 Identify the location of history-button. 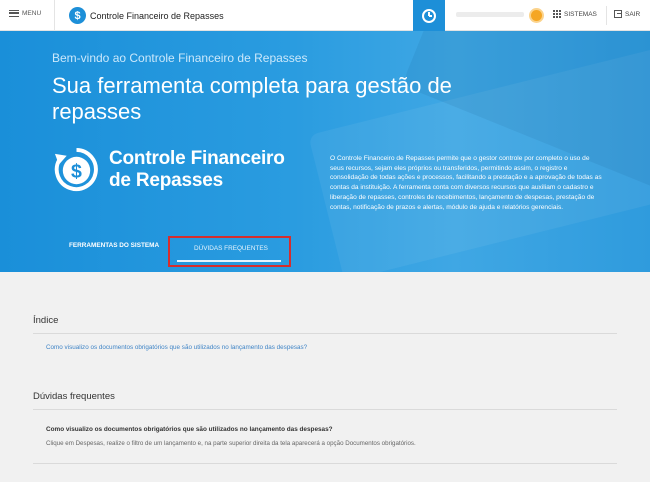
(429, 15).